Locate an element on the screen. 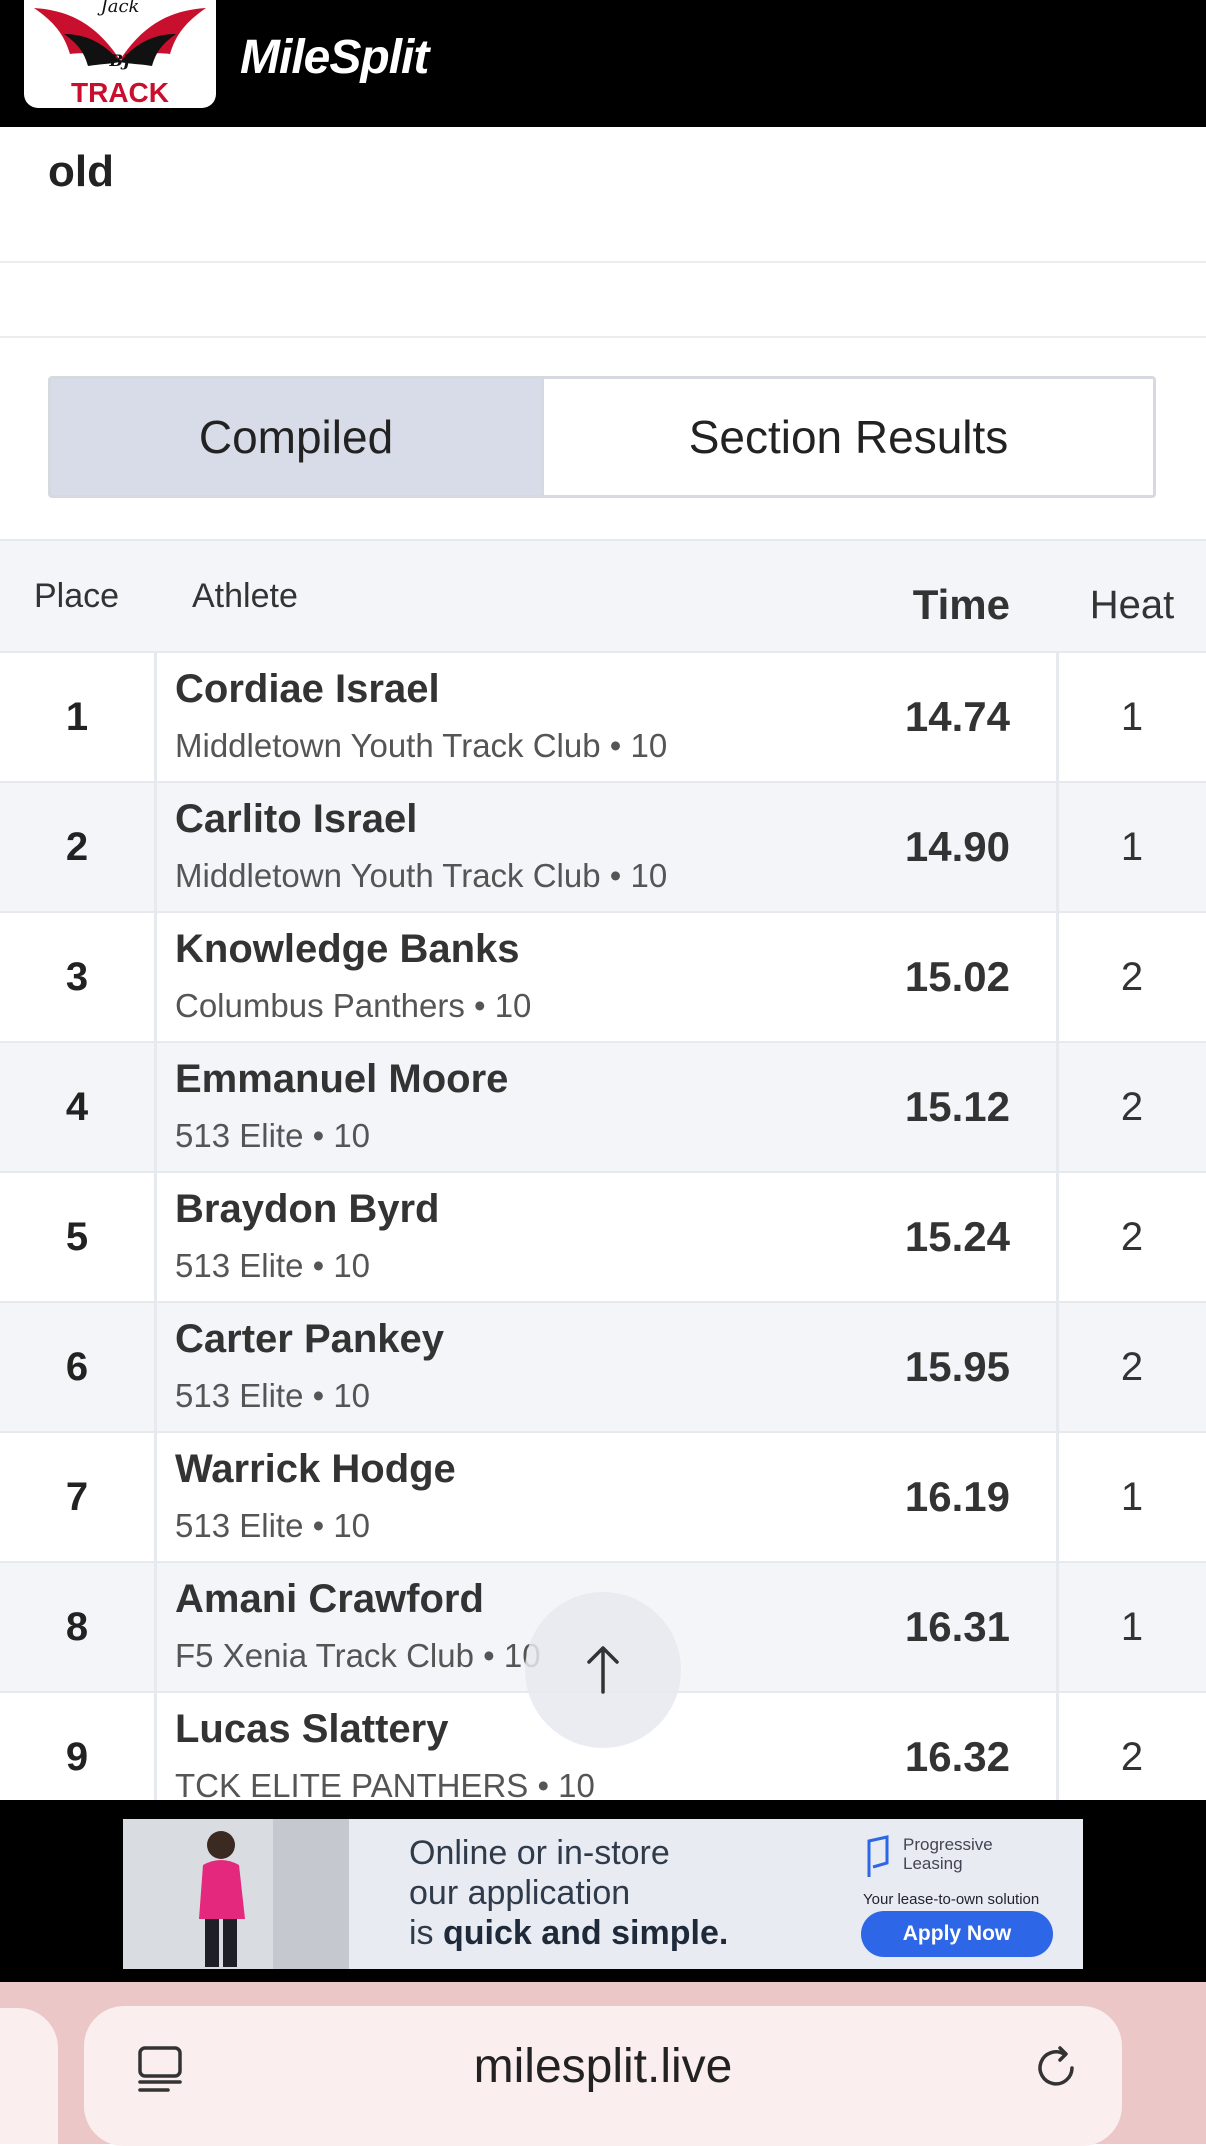 This screenshot has height=2146, width=1206. place-cell: 2 is located at coordinates (77, 846).